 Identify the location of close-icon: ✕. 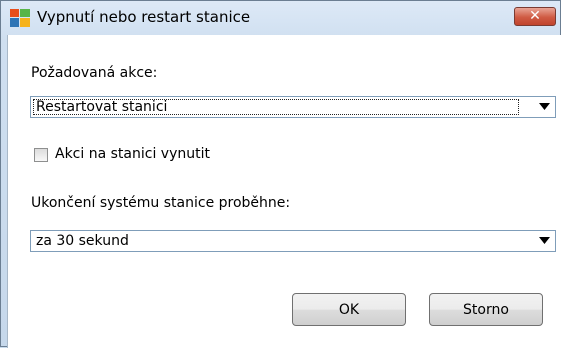
(535, 16).